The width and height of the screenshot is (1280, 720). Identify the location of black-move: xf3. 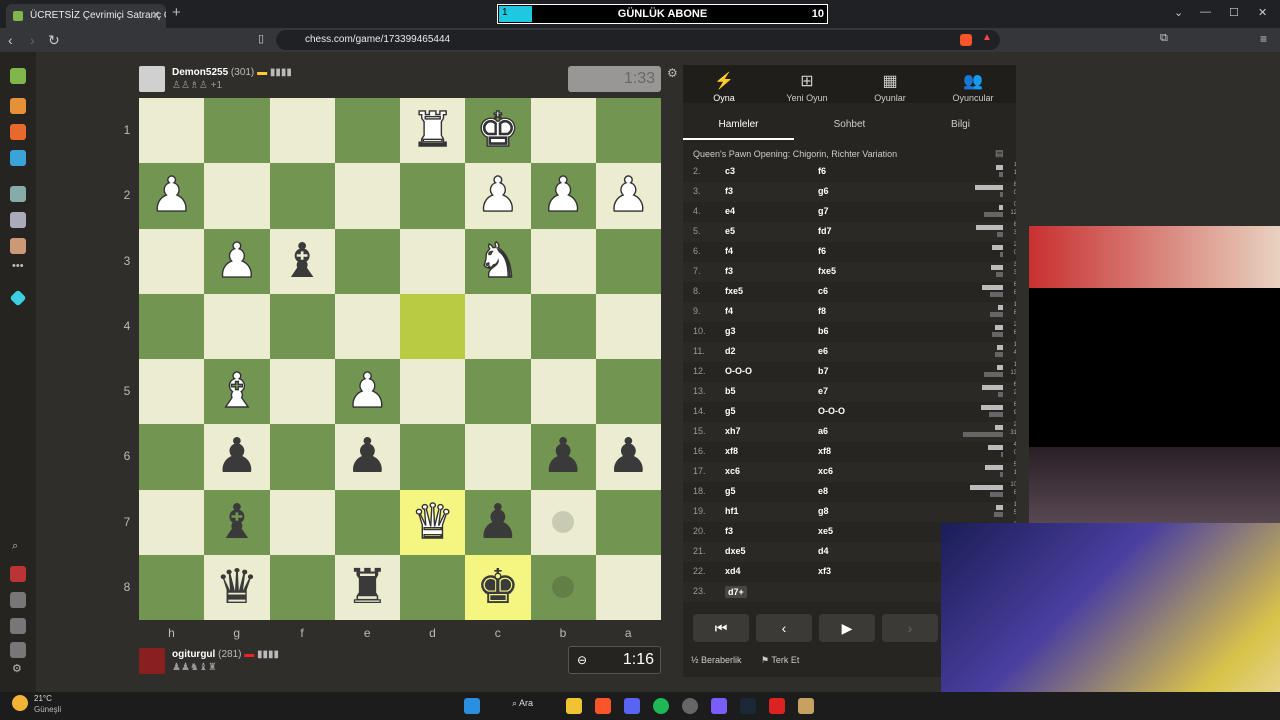
(824, 571).